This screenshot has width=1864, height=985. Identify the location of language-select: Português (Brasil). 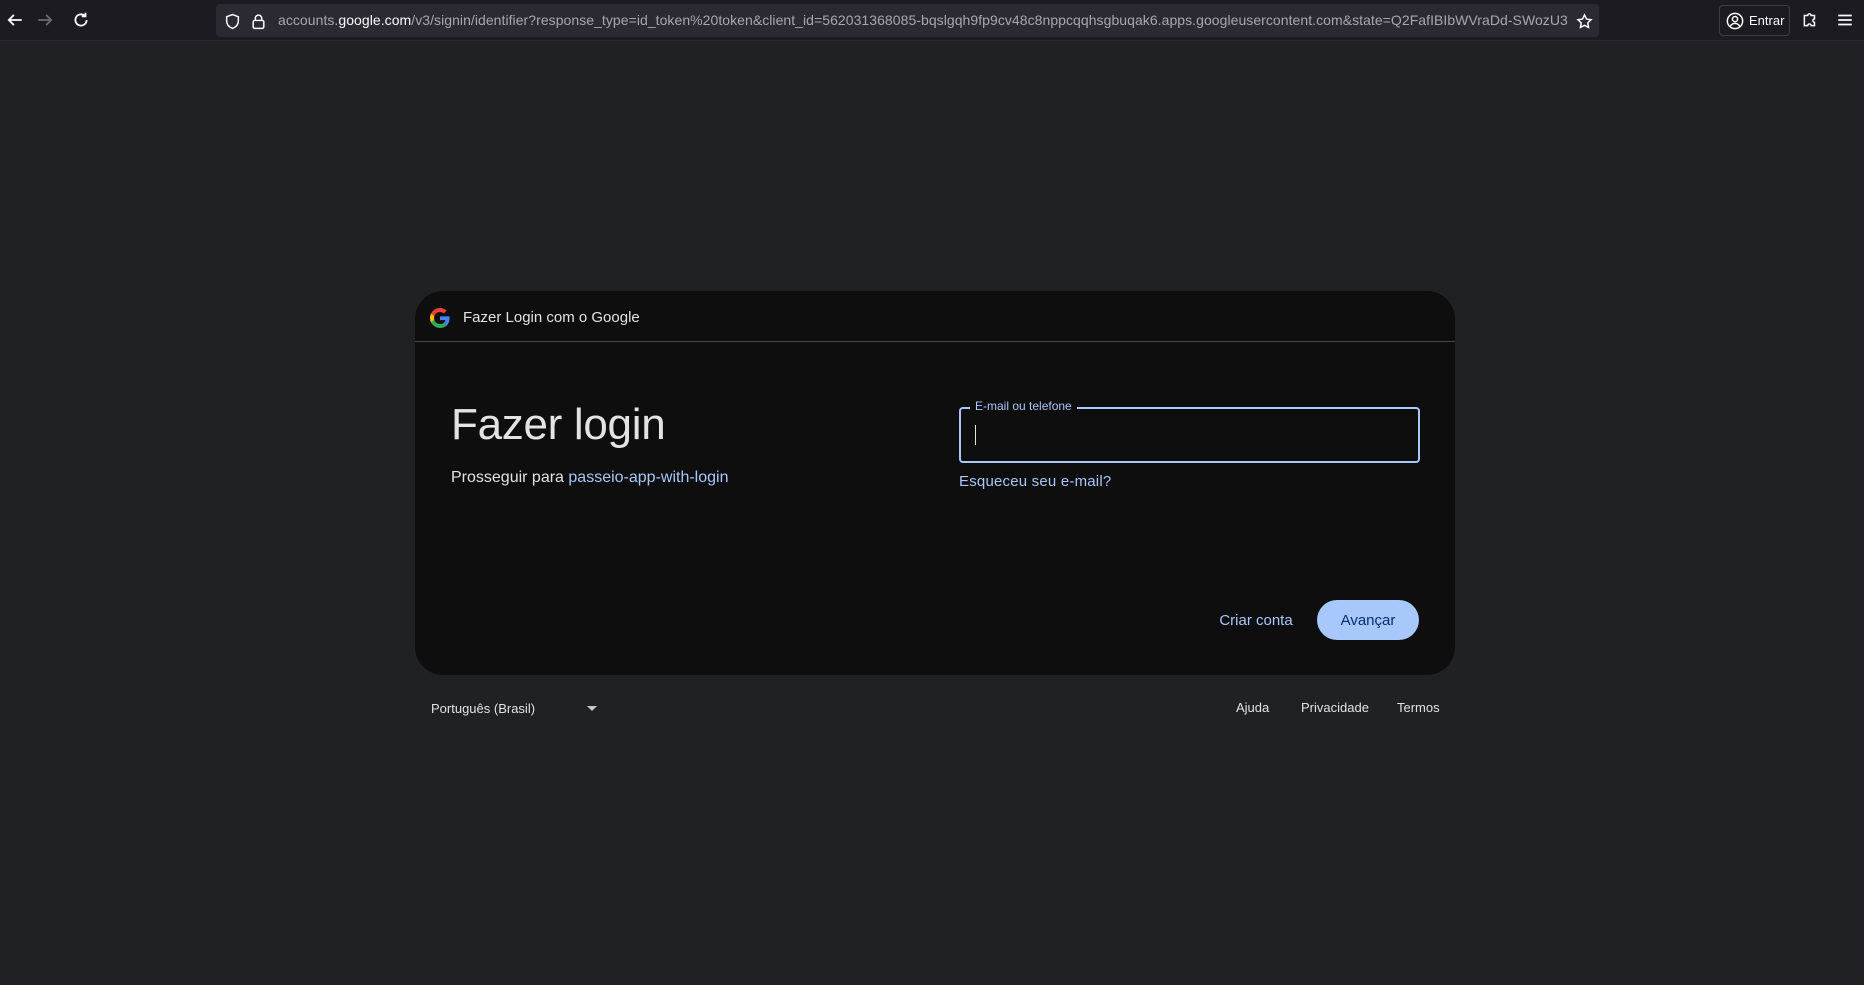
(511, 708).